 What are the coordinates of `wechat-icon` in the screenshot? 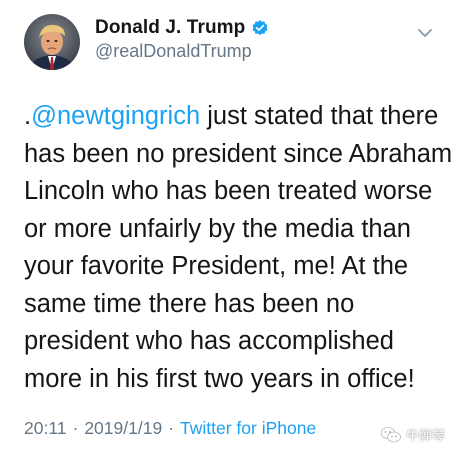 It's located at (391, 435).